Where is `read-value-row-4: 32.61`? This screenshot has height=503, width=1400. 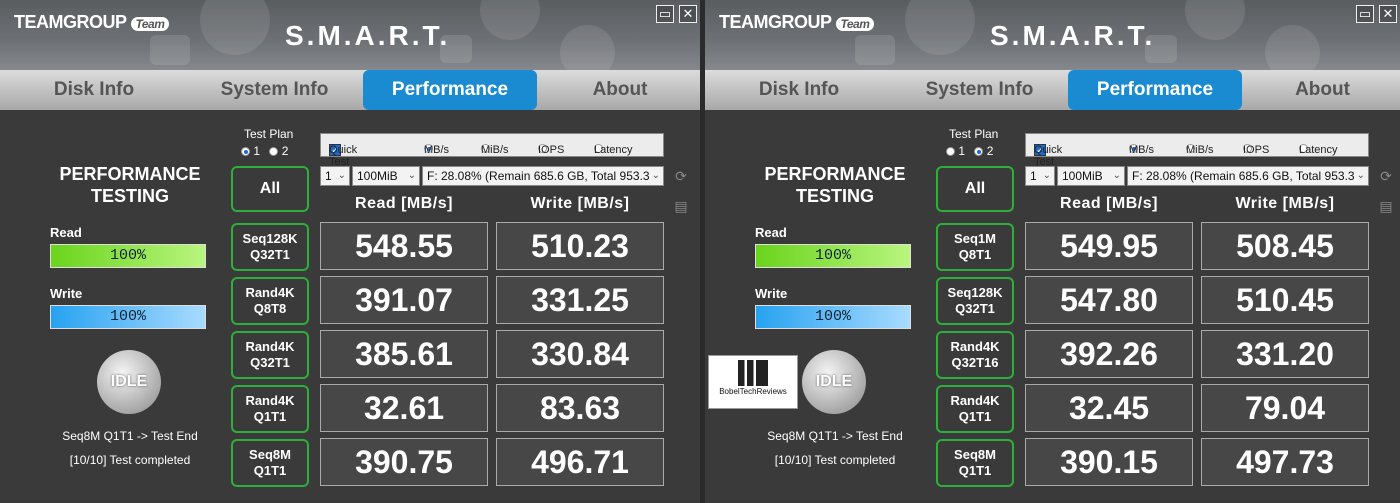
read-value-row-4: 32.61 is located at coordinates (404, 408).